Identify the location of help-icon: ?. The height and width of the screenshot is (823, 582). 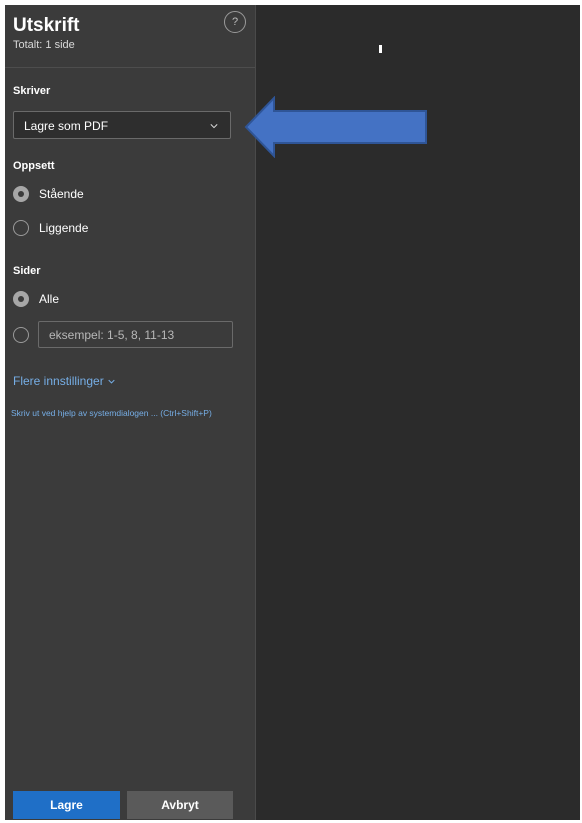
(235, 22).